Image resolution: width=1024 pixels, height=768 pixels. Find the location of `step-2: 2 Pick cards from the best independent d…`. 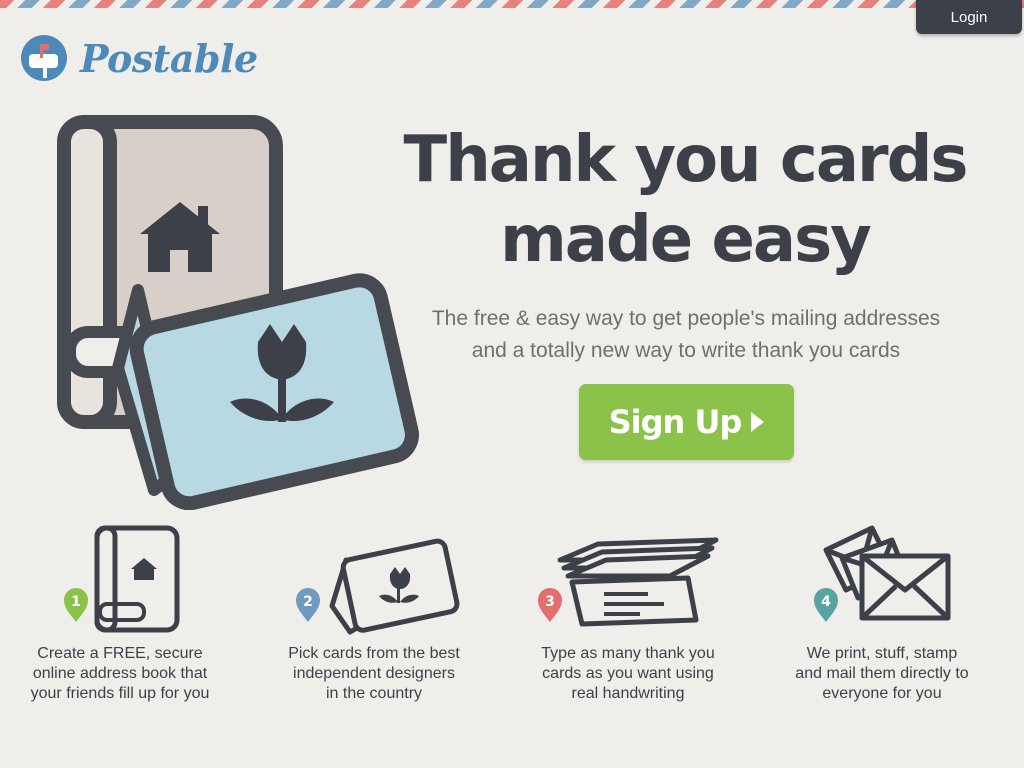

step-2: 2 Pick cards from the best independent d… is located at coordinates (374, 620).